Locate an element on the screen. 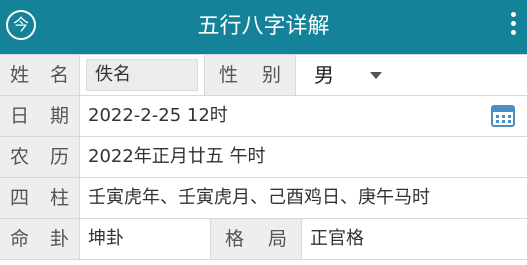  name-label: 姓名 is located at coordinates (40, 75).